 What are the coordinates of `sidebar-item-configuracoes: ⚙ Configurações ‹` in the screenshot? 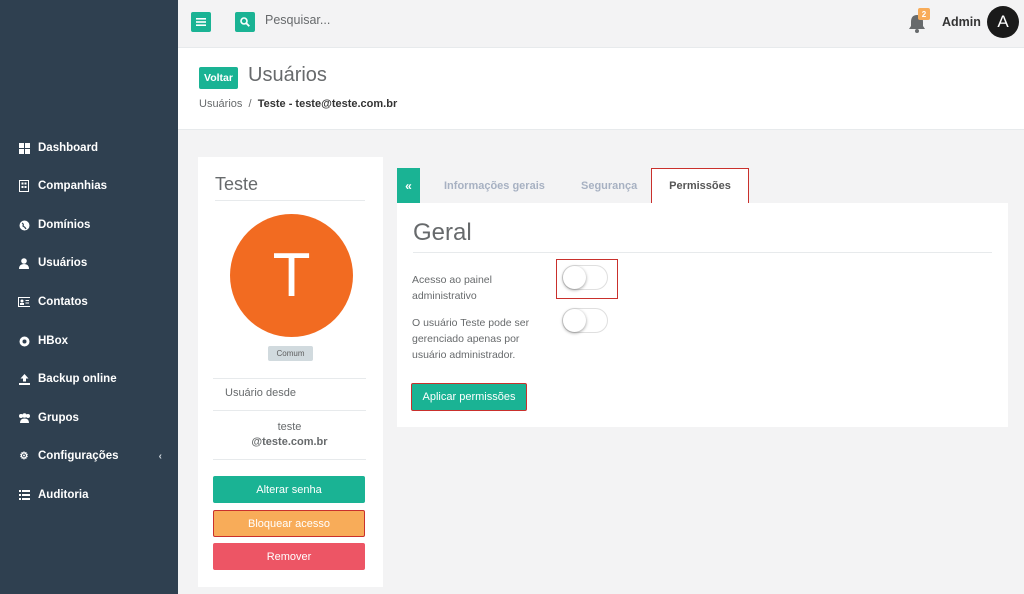 It's located at (89, 456).